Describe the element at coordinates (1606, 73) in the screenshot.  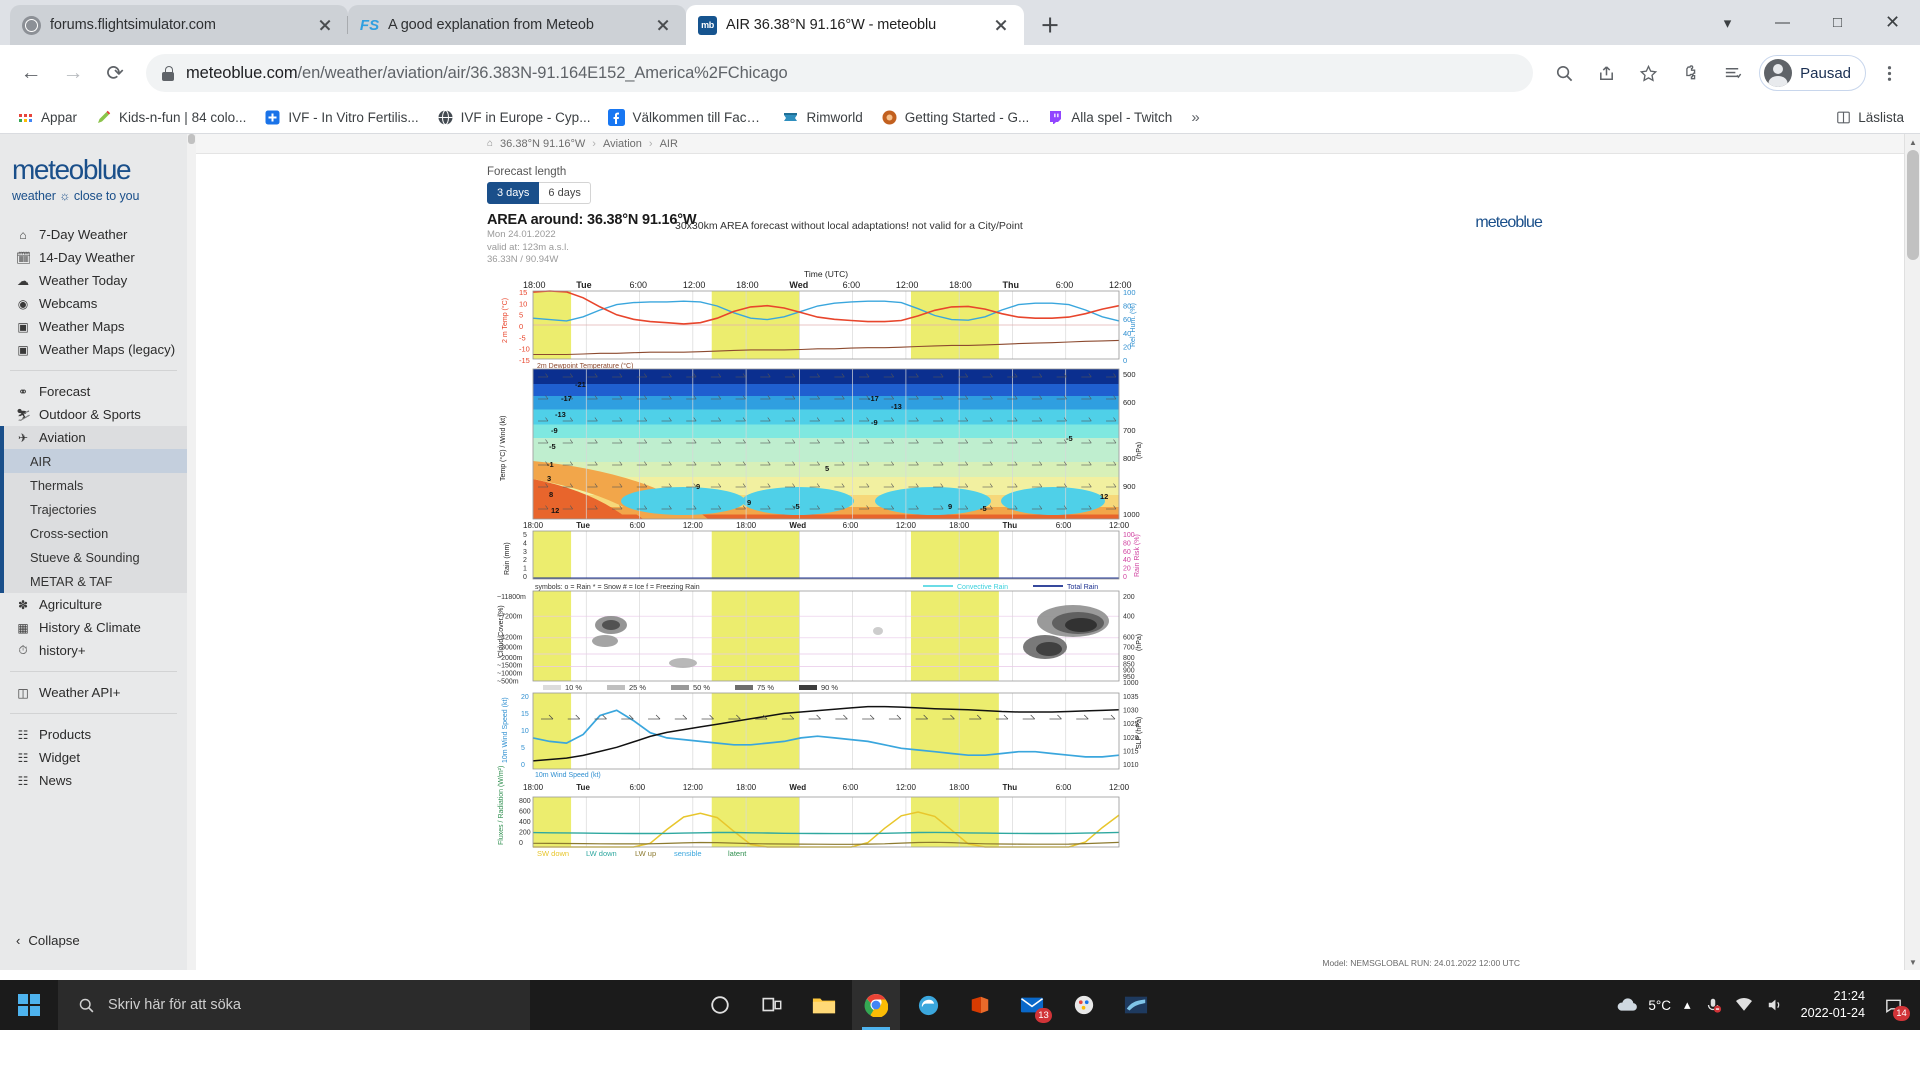
I see `share-icon` at that location.